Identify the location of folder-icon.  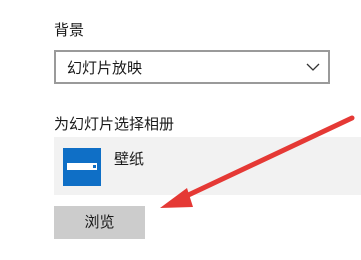
(82, 167).